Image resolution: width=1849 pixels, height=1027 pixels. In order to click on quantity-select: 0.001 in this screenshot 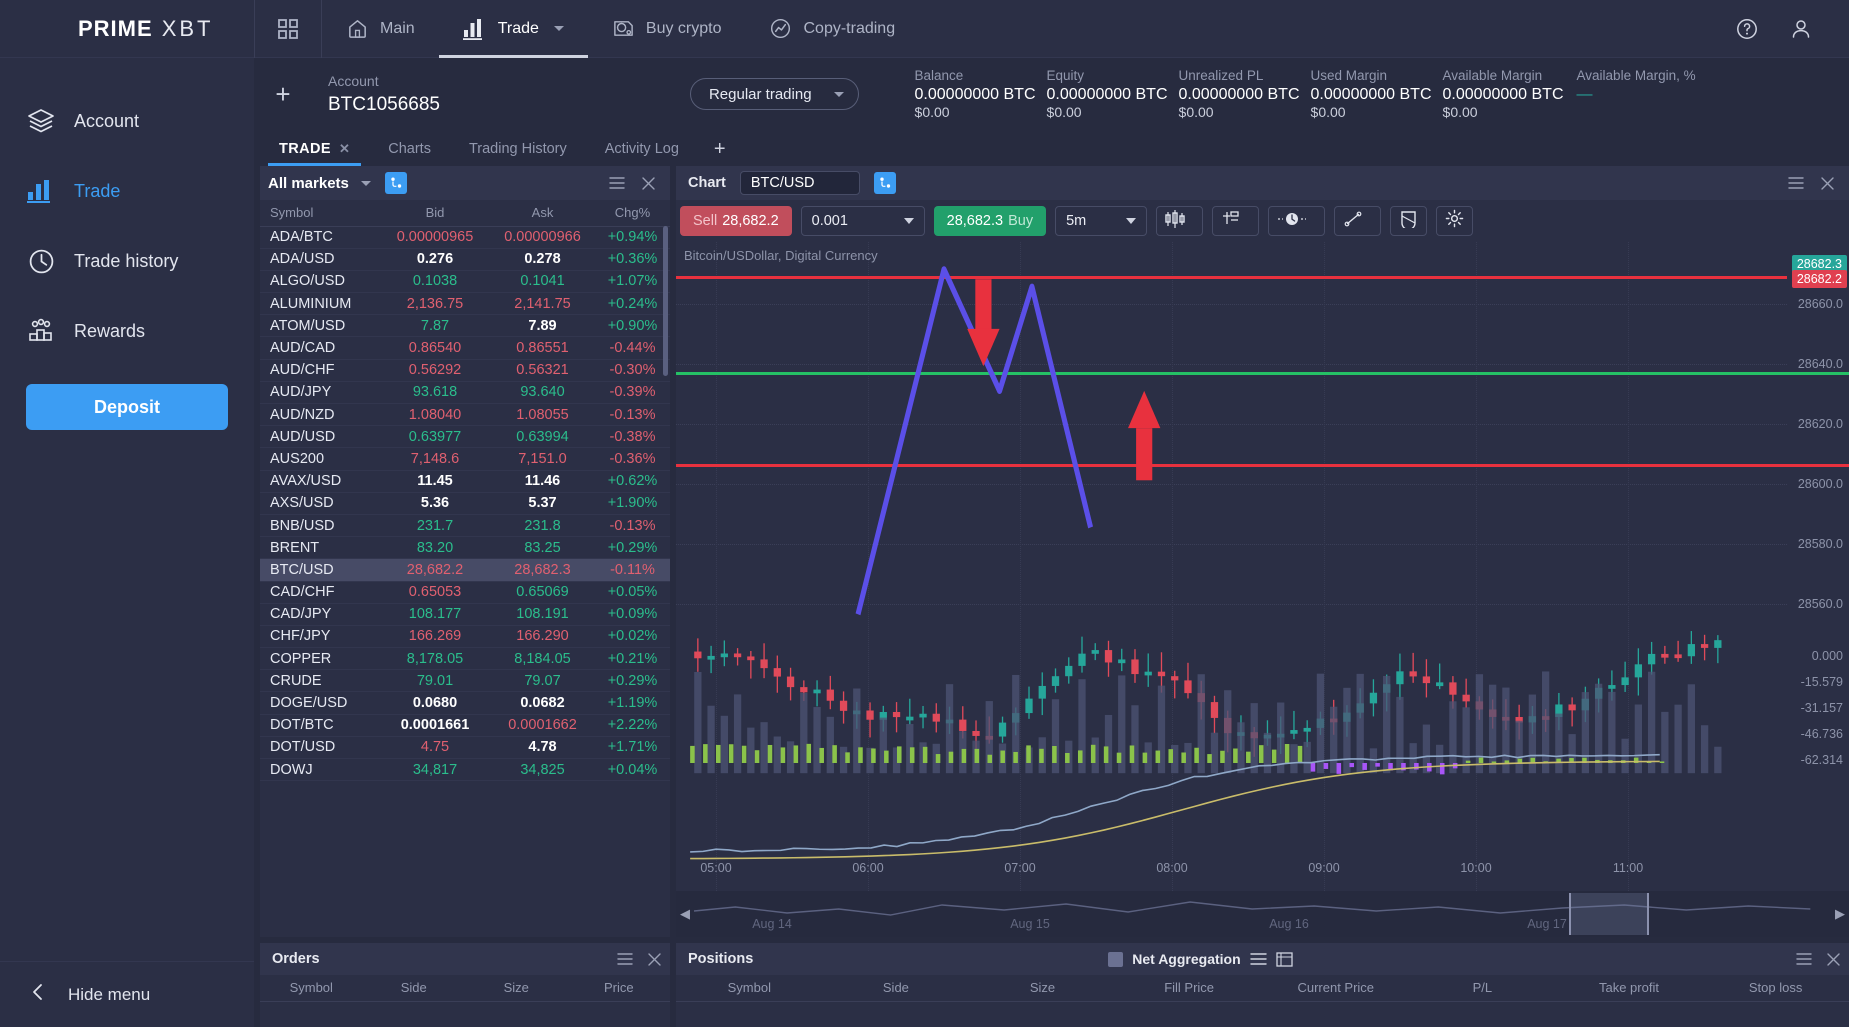, I will do `click(862, 221)`.